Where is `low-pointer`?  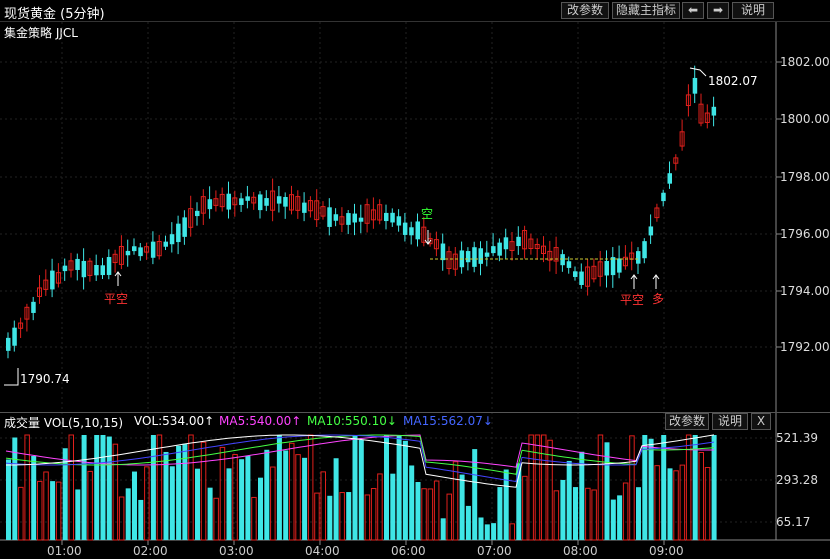 low-pointer is located at coordinates (11, 377).